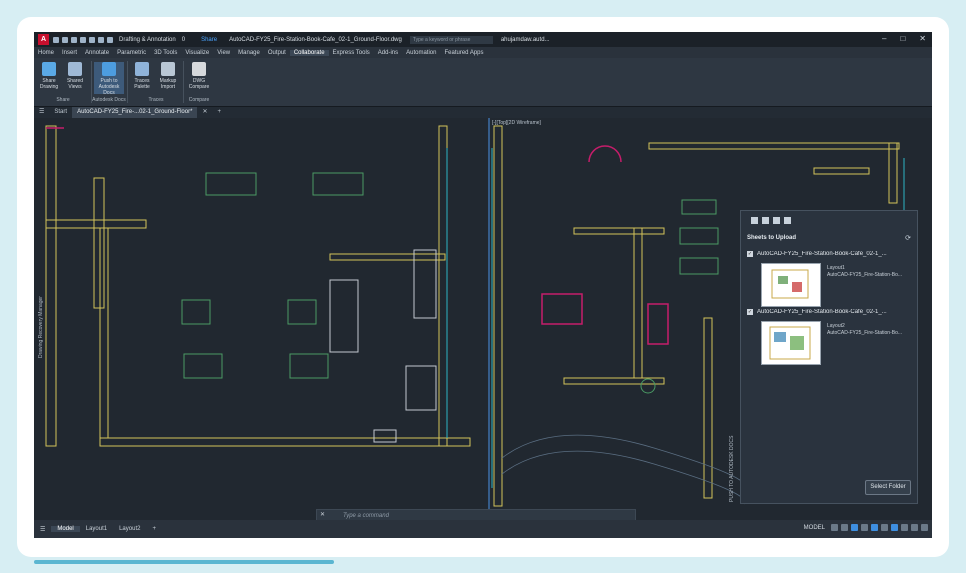  I want to click on tab-model: Model, so click(65, 529).